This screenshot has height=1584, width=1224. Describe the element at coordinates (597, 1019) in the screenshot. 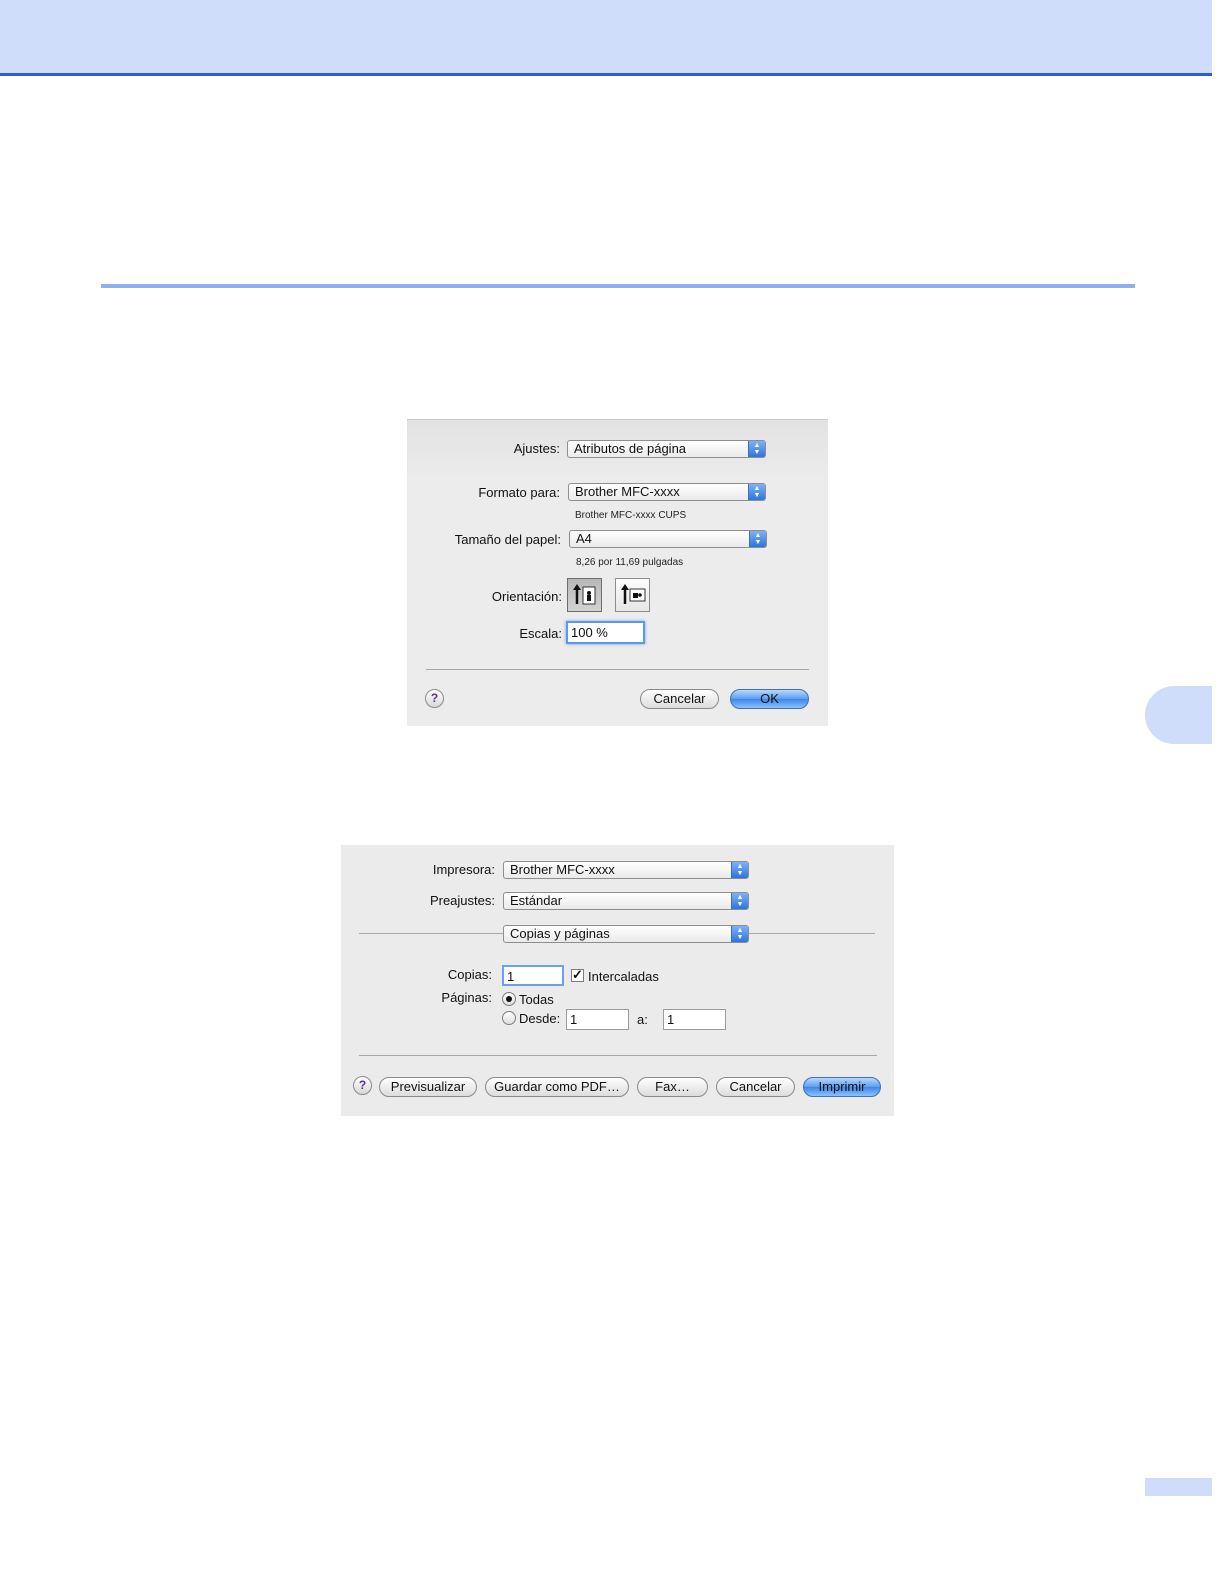

I see `desde-input: 1` at that location.